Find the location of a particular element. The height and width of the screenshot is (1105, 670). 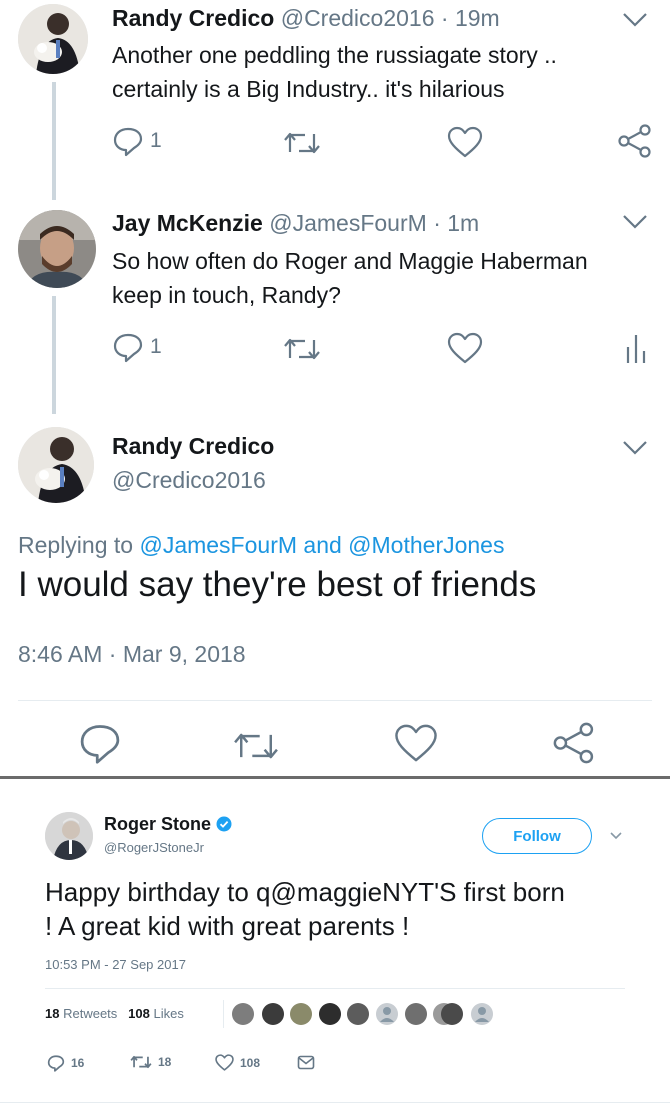

retweet-button: 18 is located at coordinates (150, 1062).